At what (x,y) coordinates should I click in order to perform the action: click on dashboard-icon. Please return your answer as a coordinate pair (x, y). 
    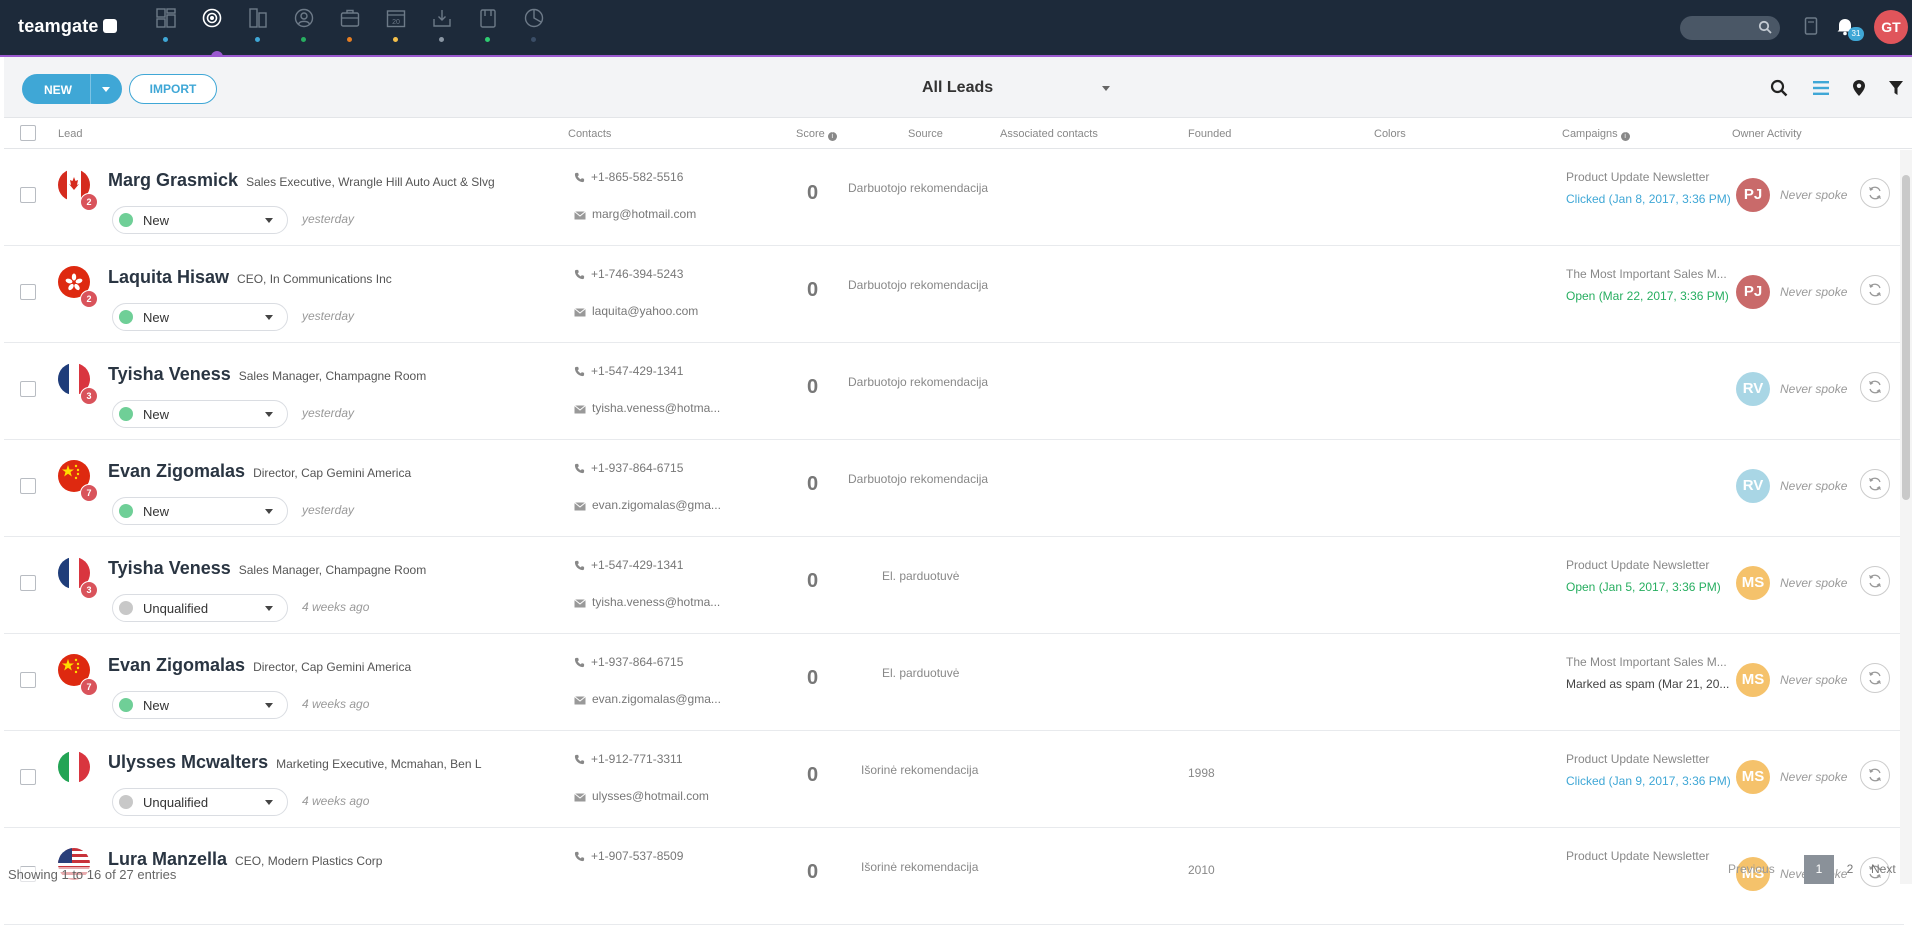
    Looking at the image, I should click on (166, 26).